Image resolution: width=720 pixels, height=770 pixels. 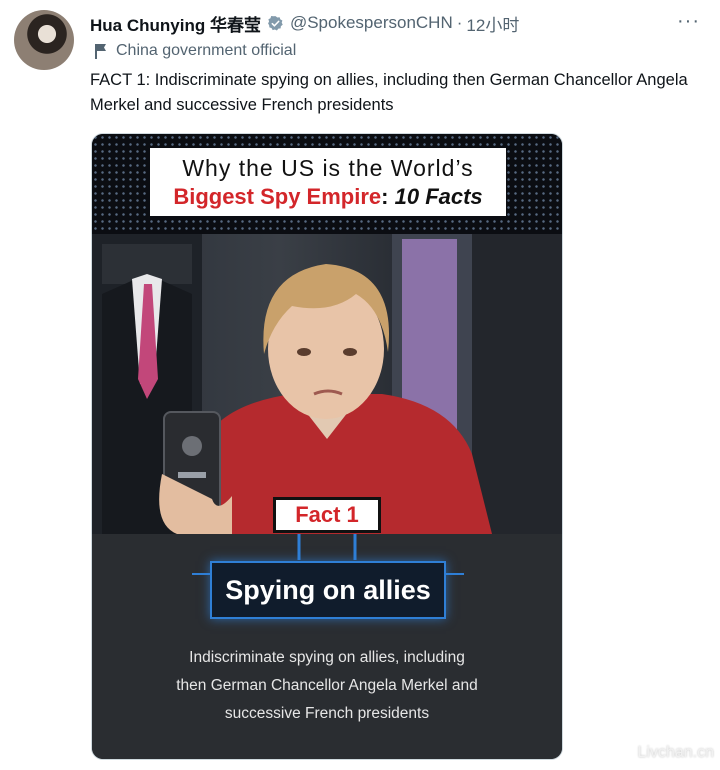 What do you see at coordinates (328, 168) in the screenshot?
I see `card-title-line1: Why the US is the World’s` at bounding box center [328, 168].